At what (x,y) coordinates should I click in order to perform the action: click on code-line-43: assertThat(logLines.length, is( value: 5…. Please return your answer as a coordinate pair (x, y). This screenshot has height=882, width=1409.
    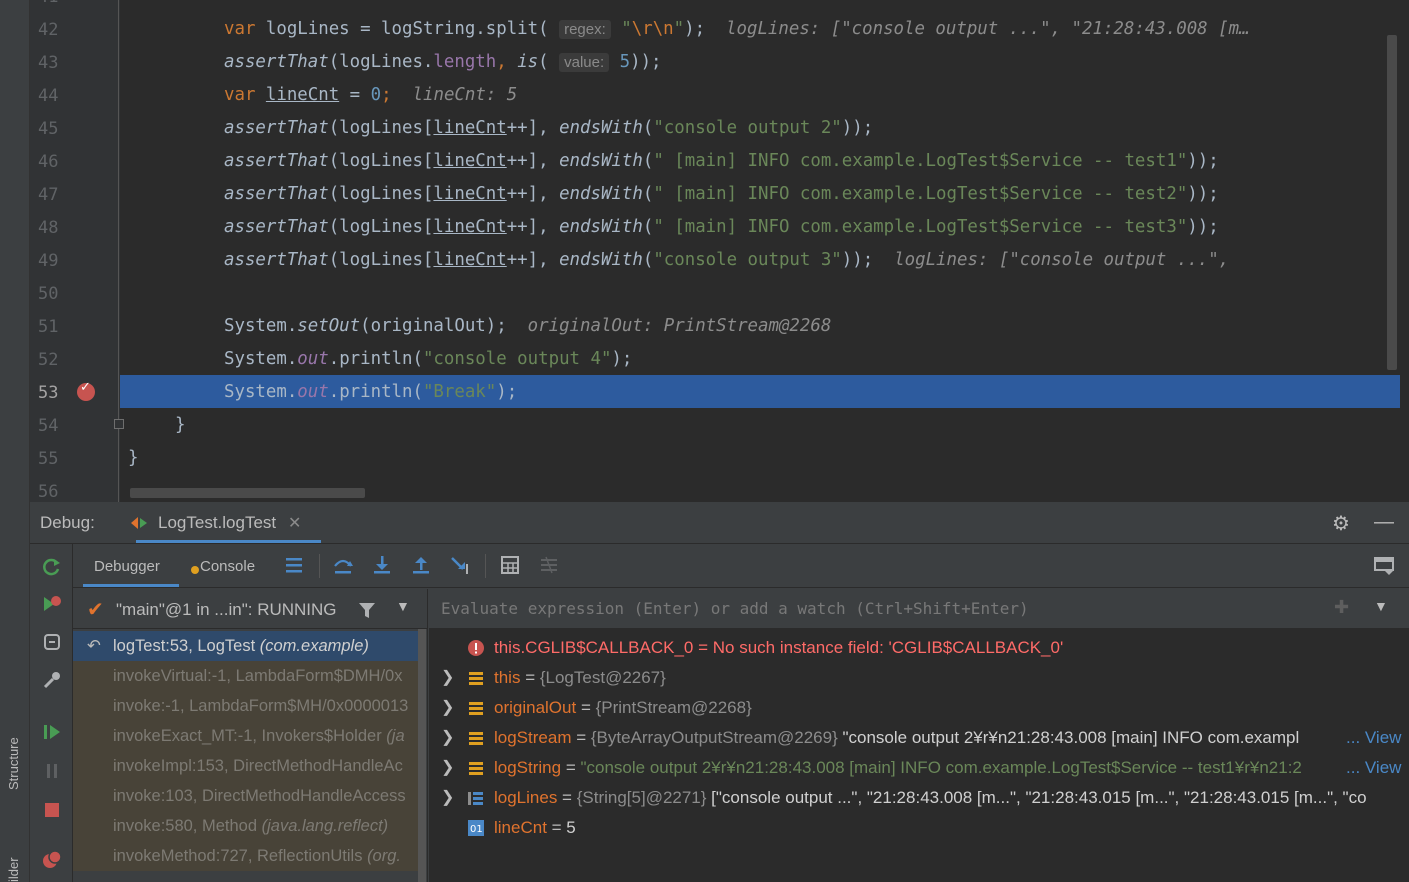
    Looking at the image, I should click on (443, 62).